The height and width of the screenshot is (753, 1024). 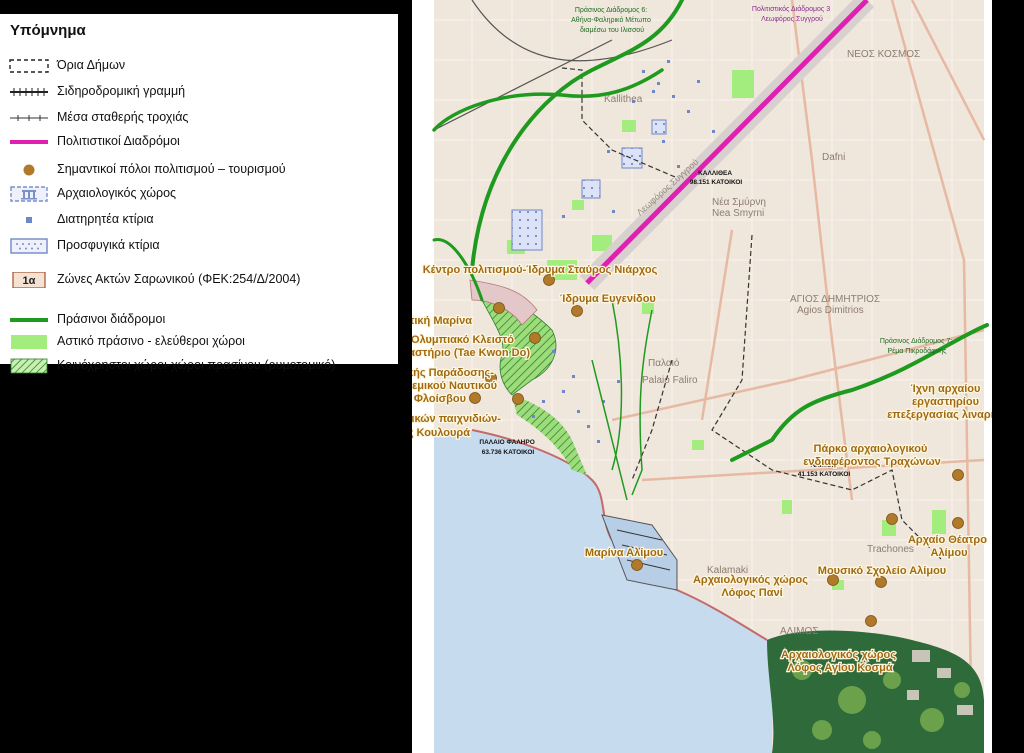 I want to click on base-label: ΑΓΙΟΣ ΔΗΜΗΤΡΙΟΣ, so click(x=835, y=299).